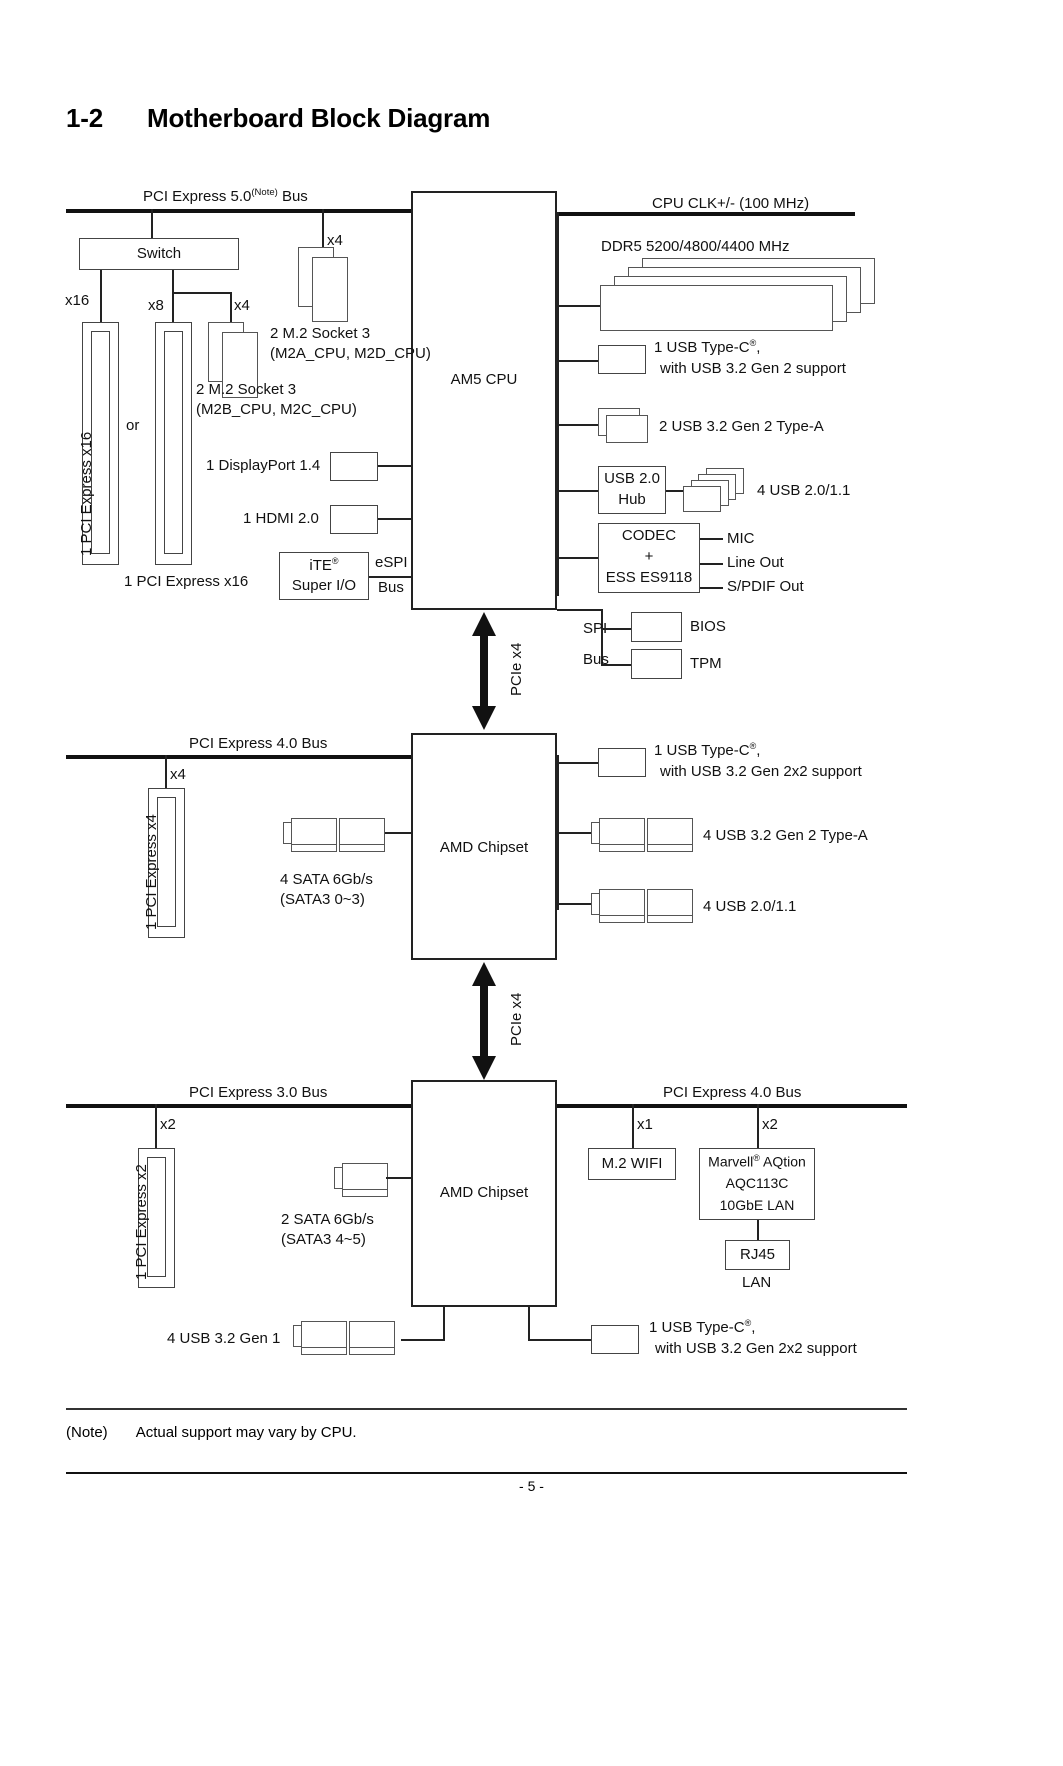  What do you see at coordinates (168, 1124) in the screenshot?
I see `pcie-x2-slot-lane: x2` at bounding box center [168, 1124].